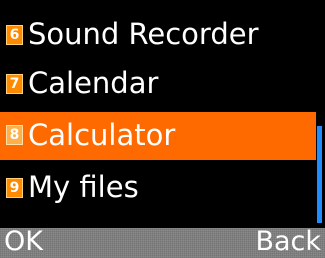 This screenshot has height=258, width=325. I want to click on number-badge: 9, so click(14, 188).